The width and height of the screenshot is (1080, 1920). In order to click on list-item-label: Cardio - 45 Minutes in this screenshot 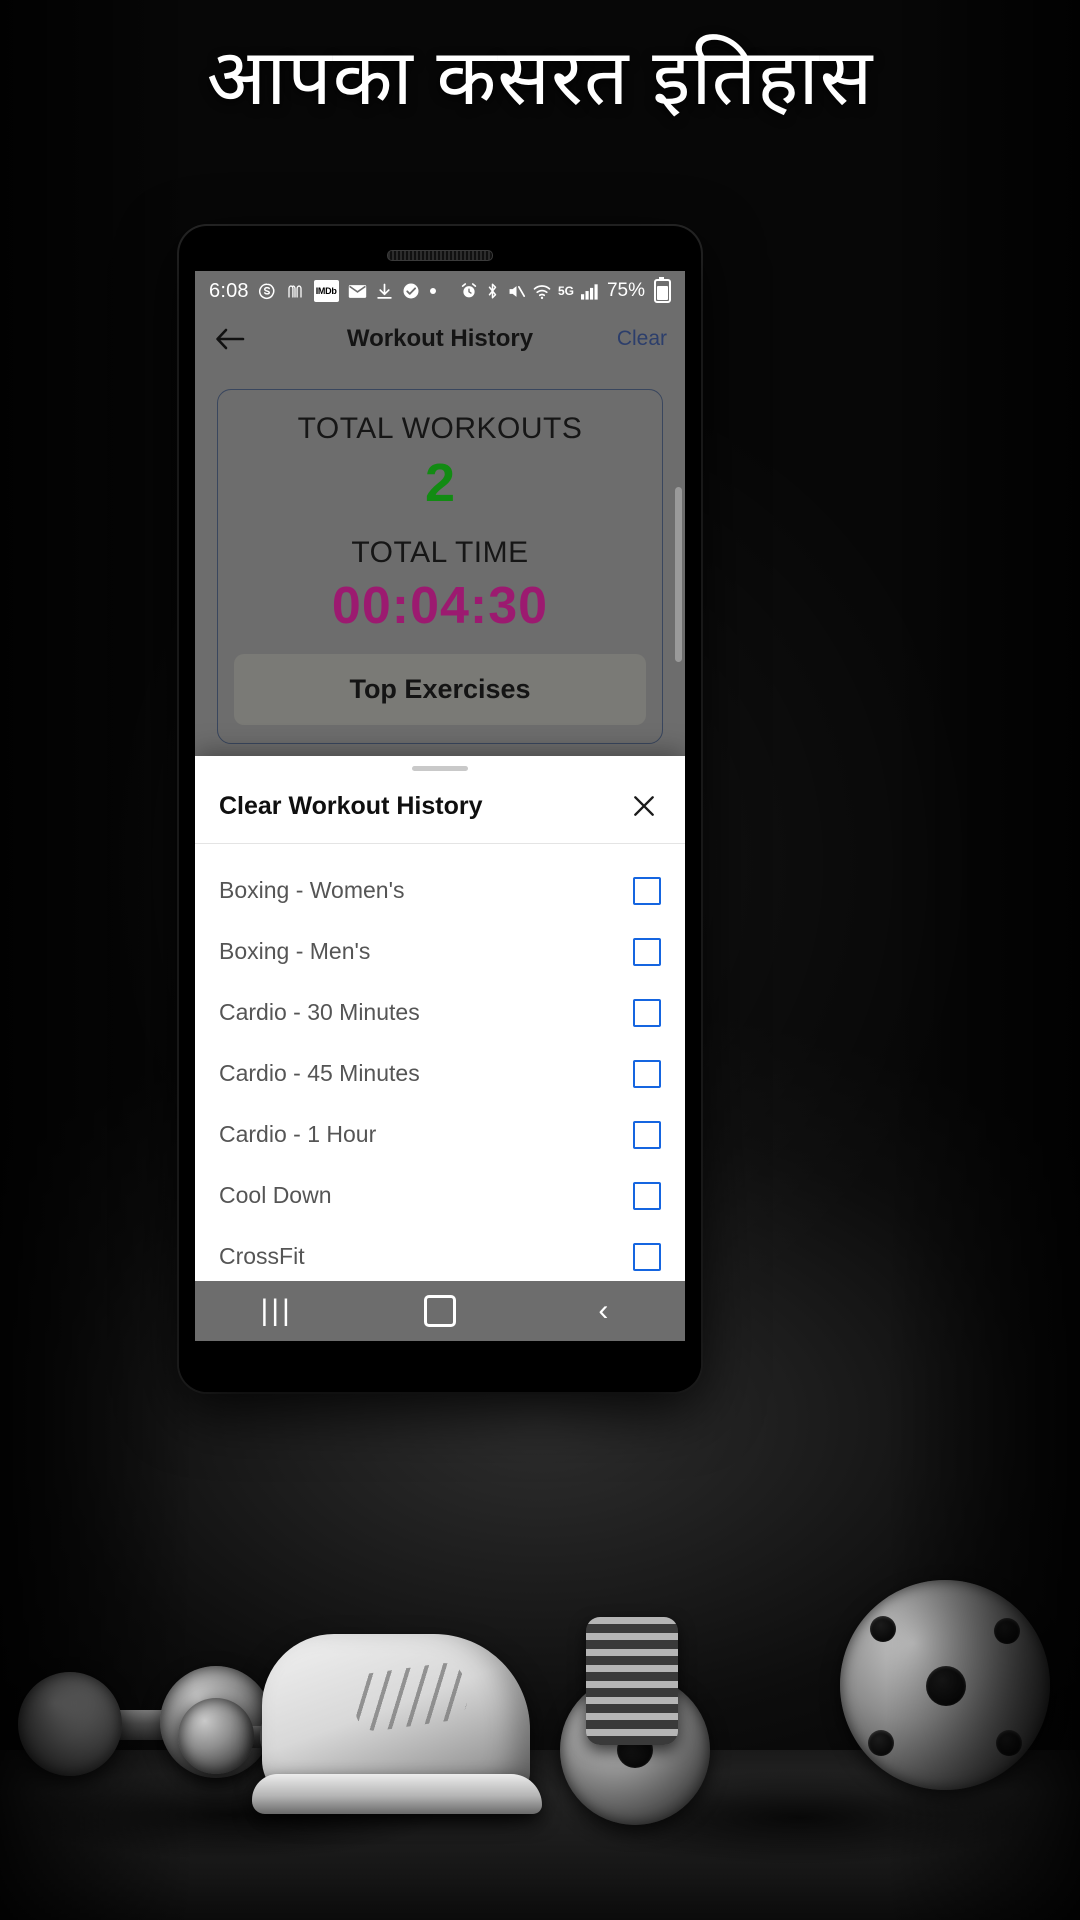, I will do `click(319, 1073)`.